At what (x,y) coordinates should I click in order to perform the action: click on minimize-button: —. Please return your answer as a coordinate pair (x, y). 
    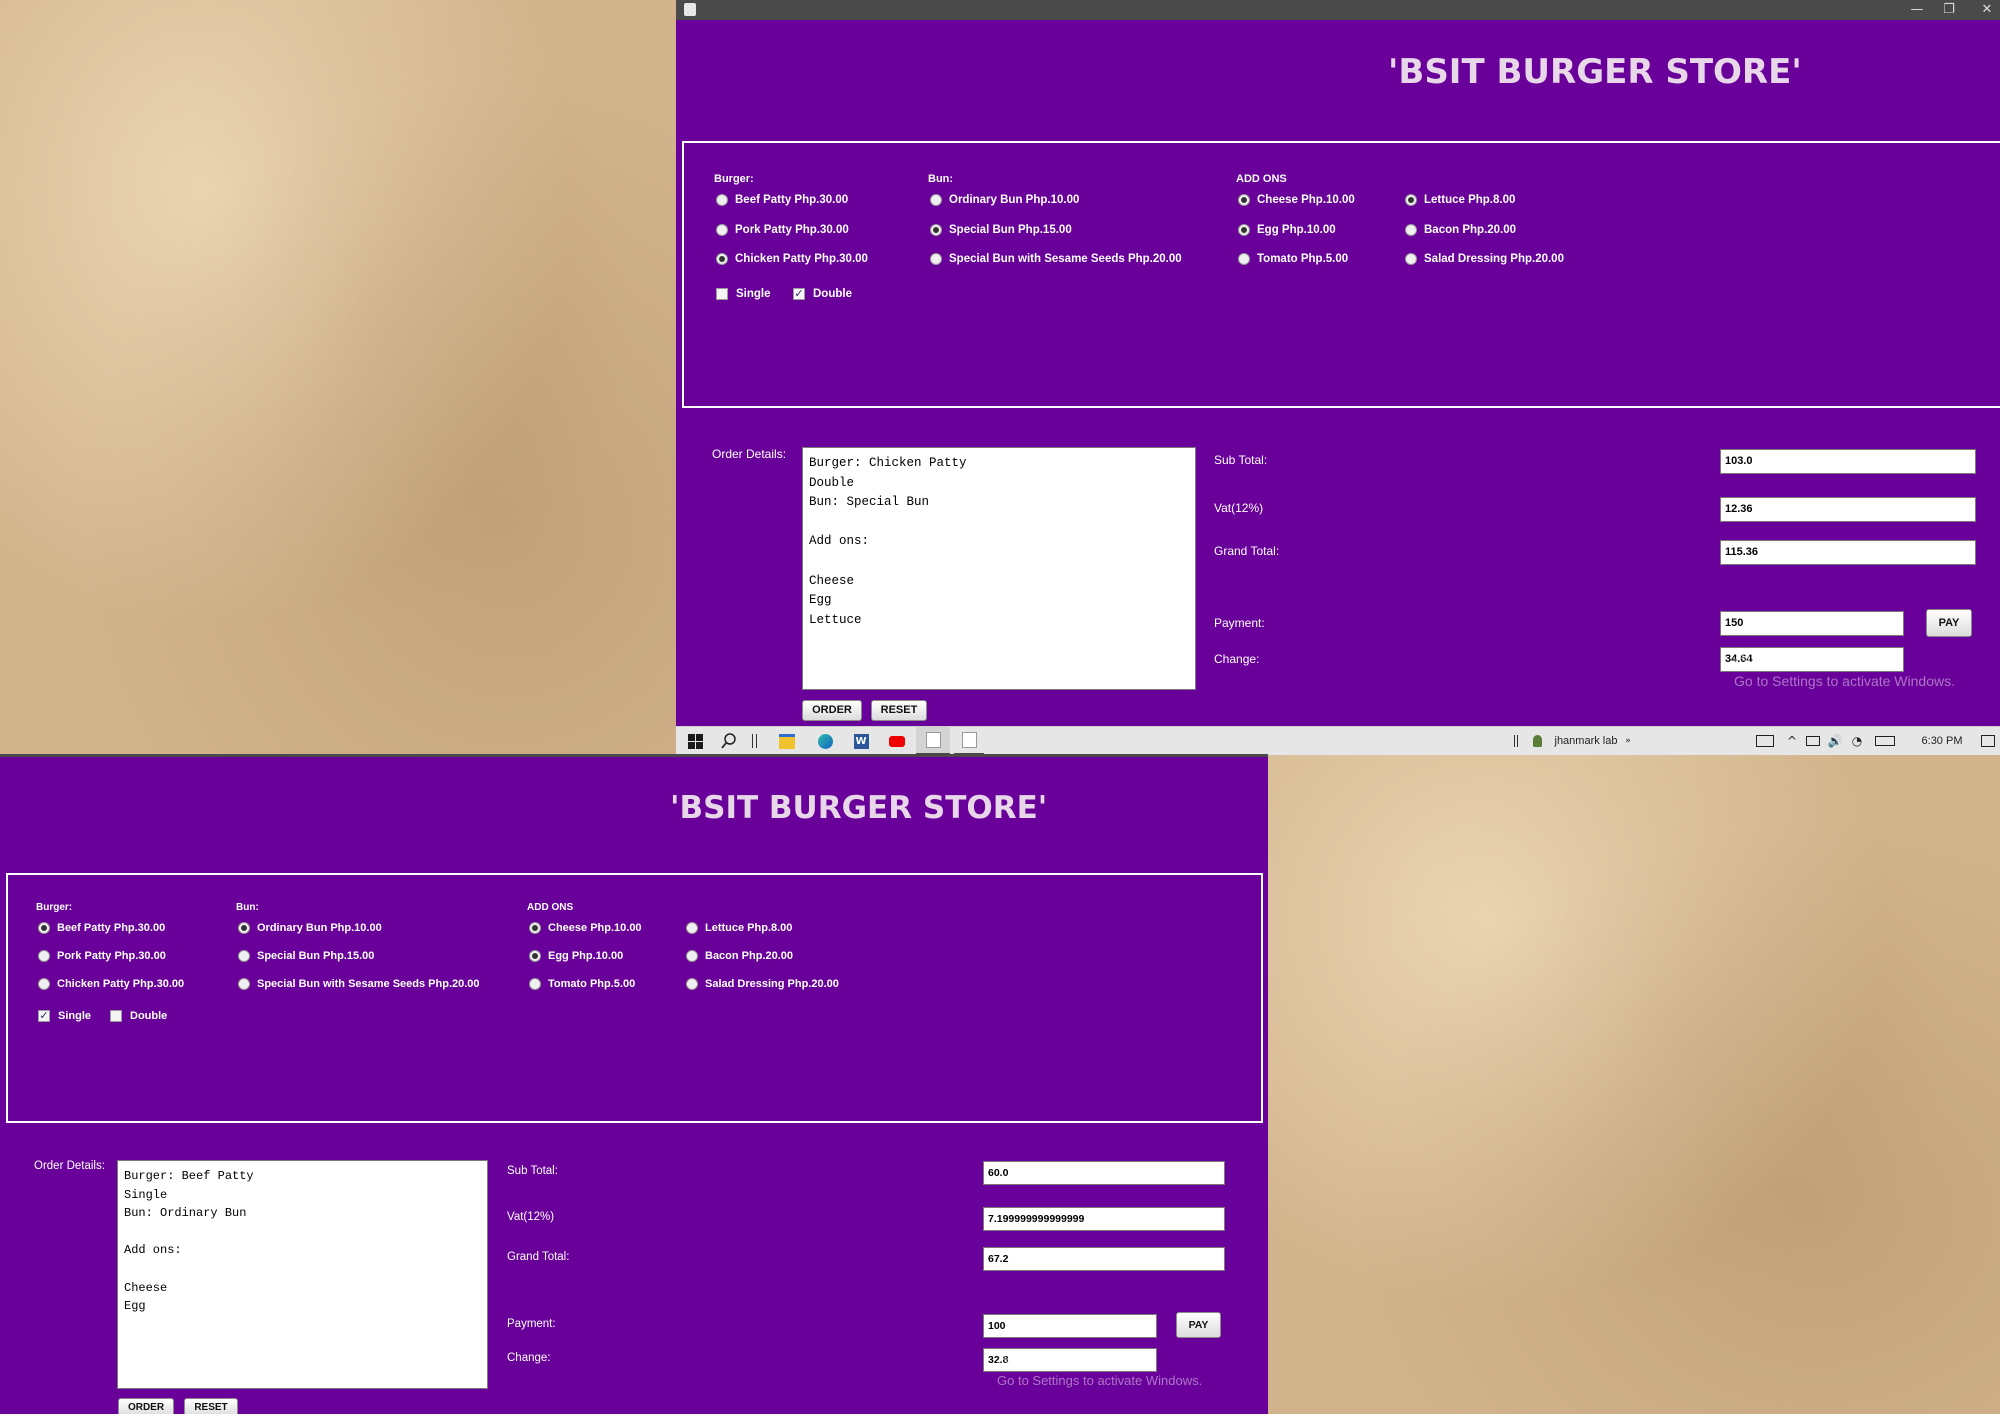
    Looking at the image, I should click on (1917, 10).